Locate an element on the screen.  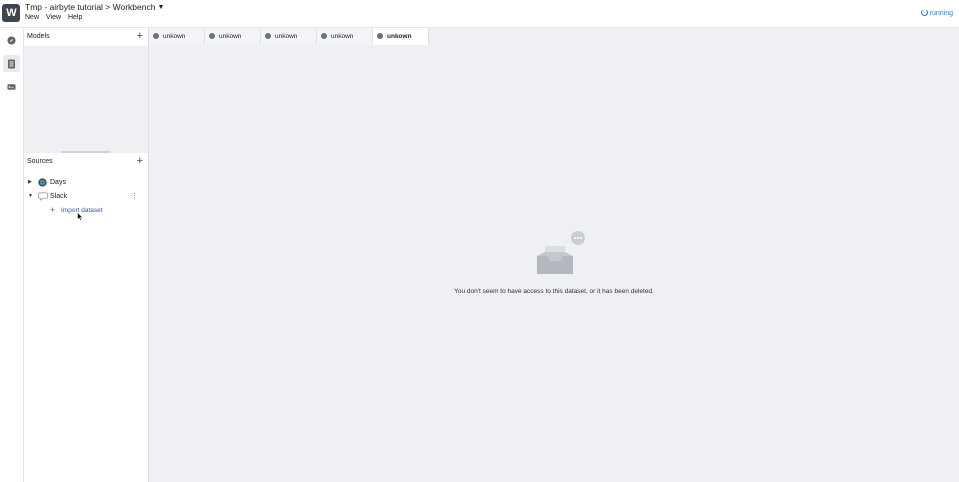
side-rail is located at coordinates (12, 255).